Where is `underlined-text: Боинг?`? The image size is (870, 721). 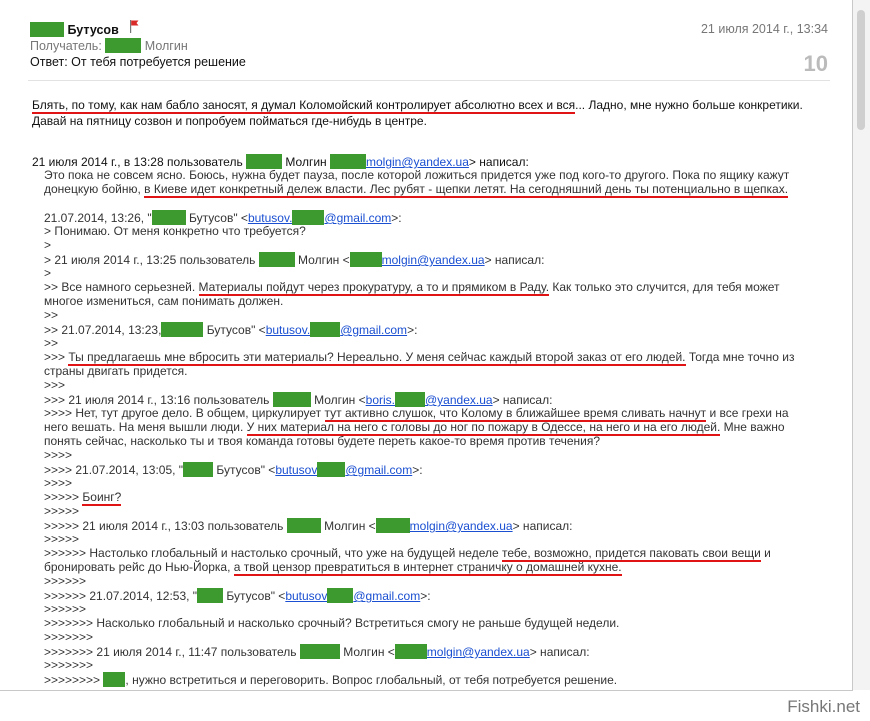
underlined-text: Боинг? is located at coordinates (102, 498).